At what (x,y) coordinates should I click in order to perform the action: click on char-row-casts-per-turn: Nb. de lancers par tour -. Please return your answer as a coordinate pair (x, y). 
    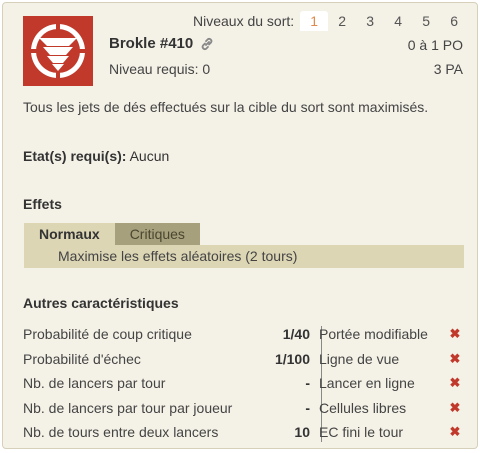
    Looking at the image, I should click on (166, 383).